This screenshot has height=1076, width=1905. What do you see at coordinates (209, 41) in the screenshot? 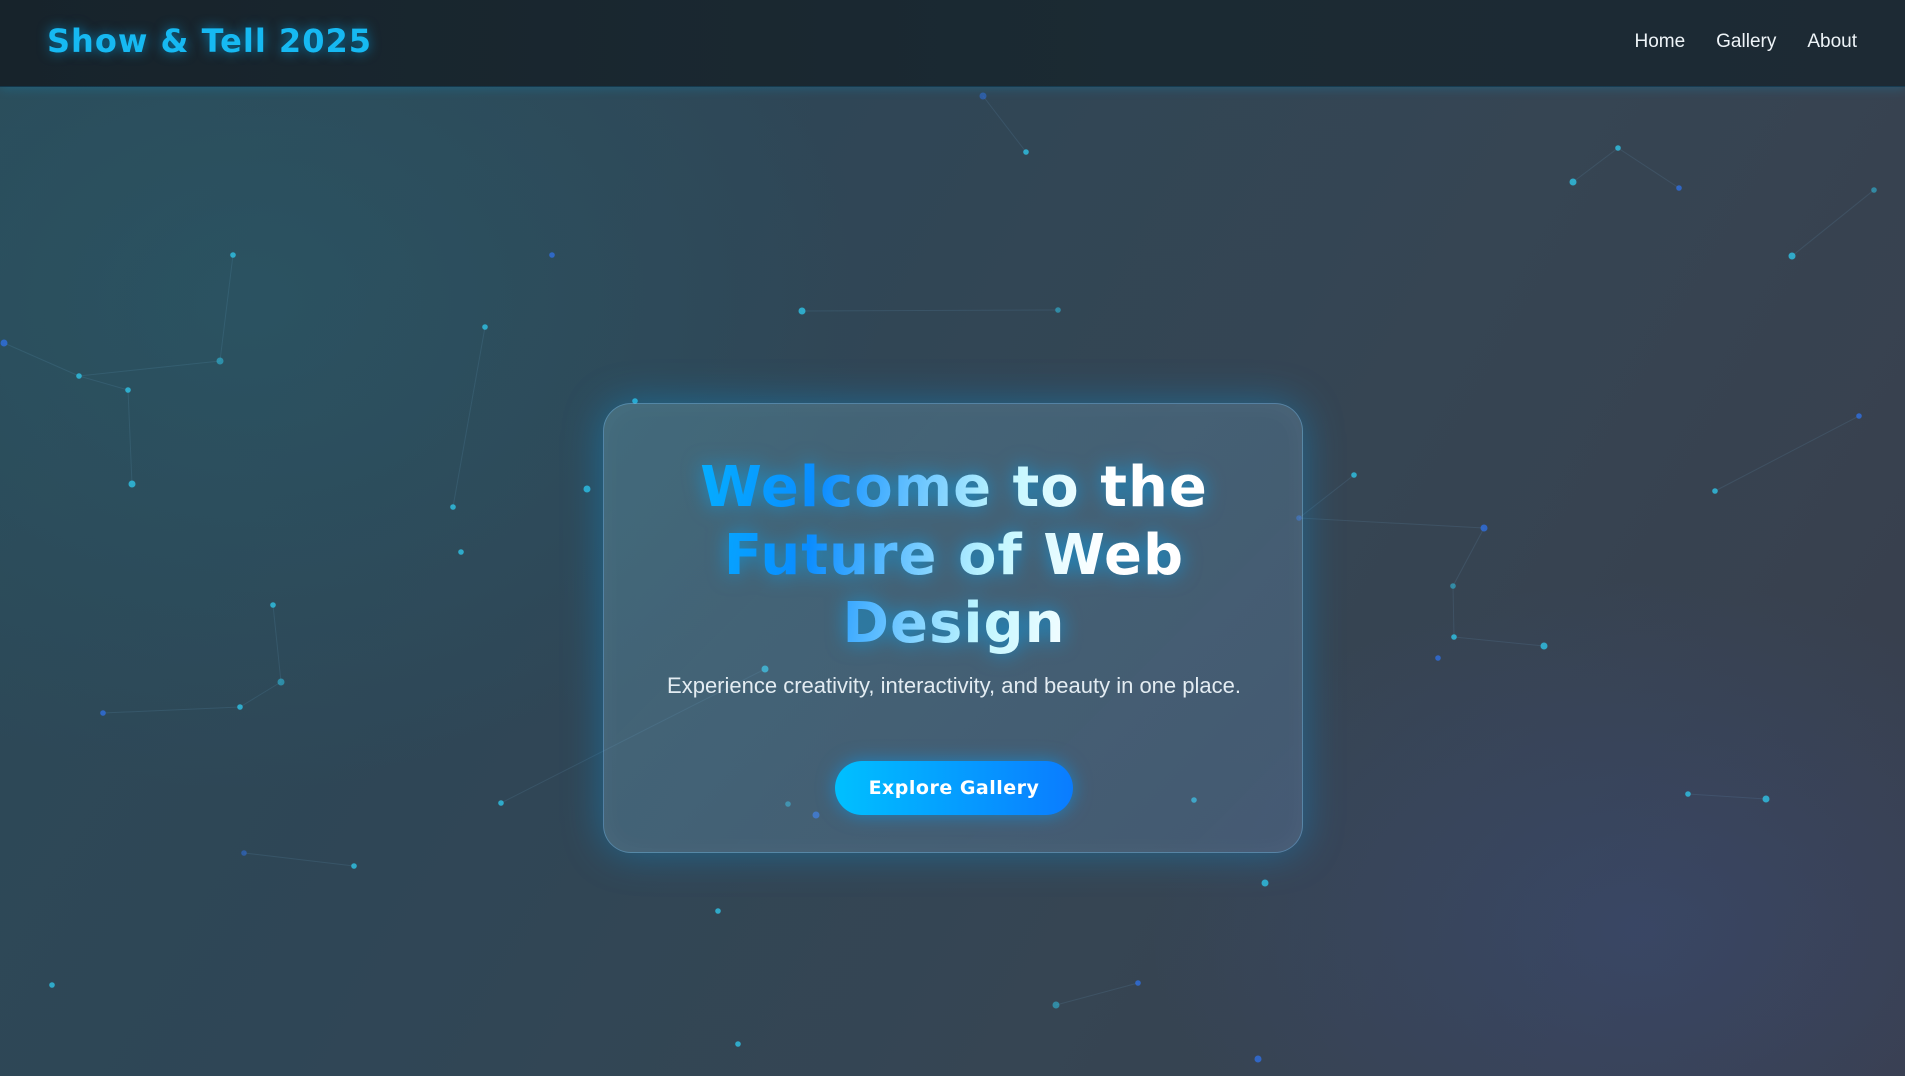
I see `site-logo-title: Show & Tell 2025` at bounding box center [209, 41].